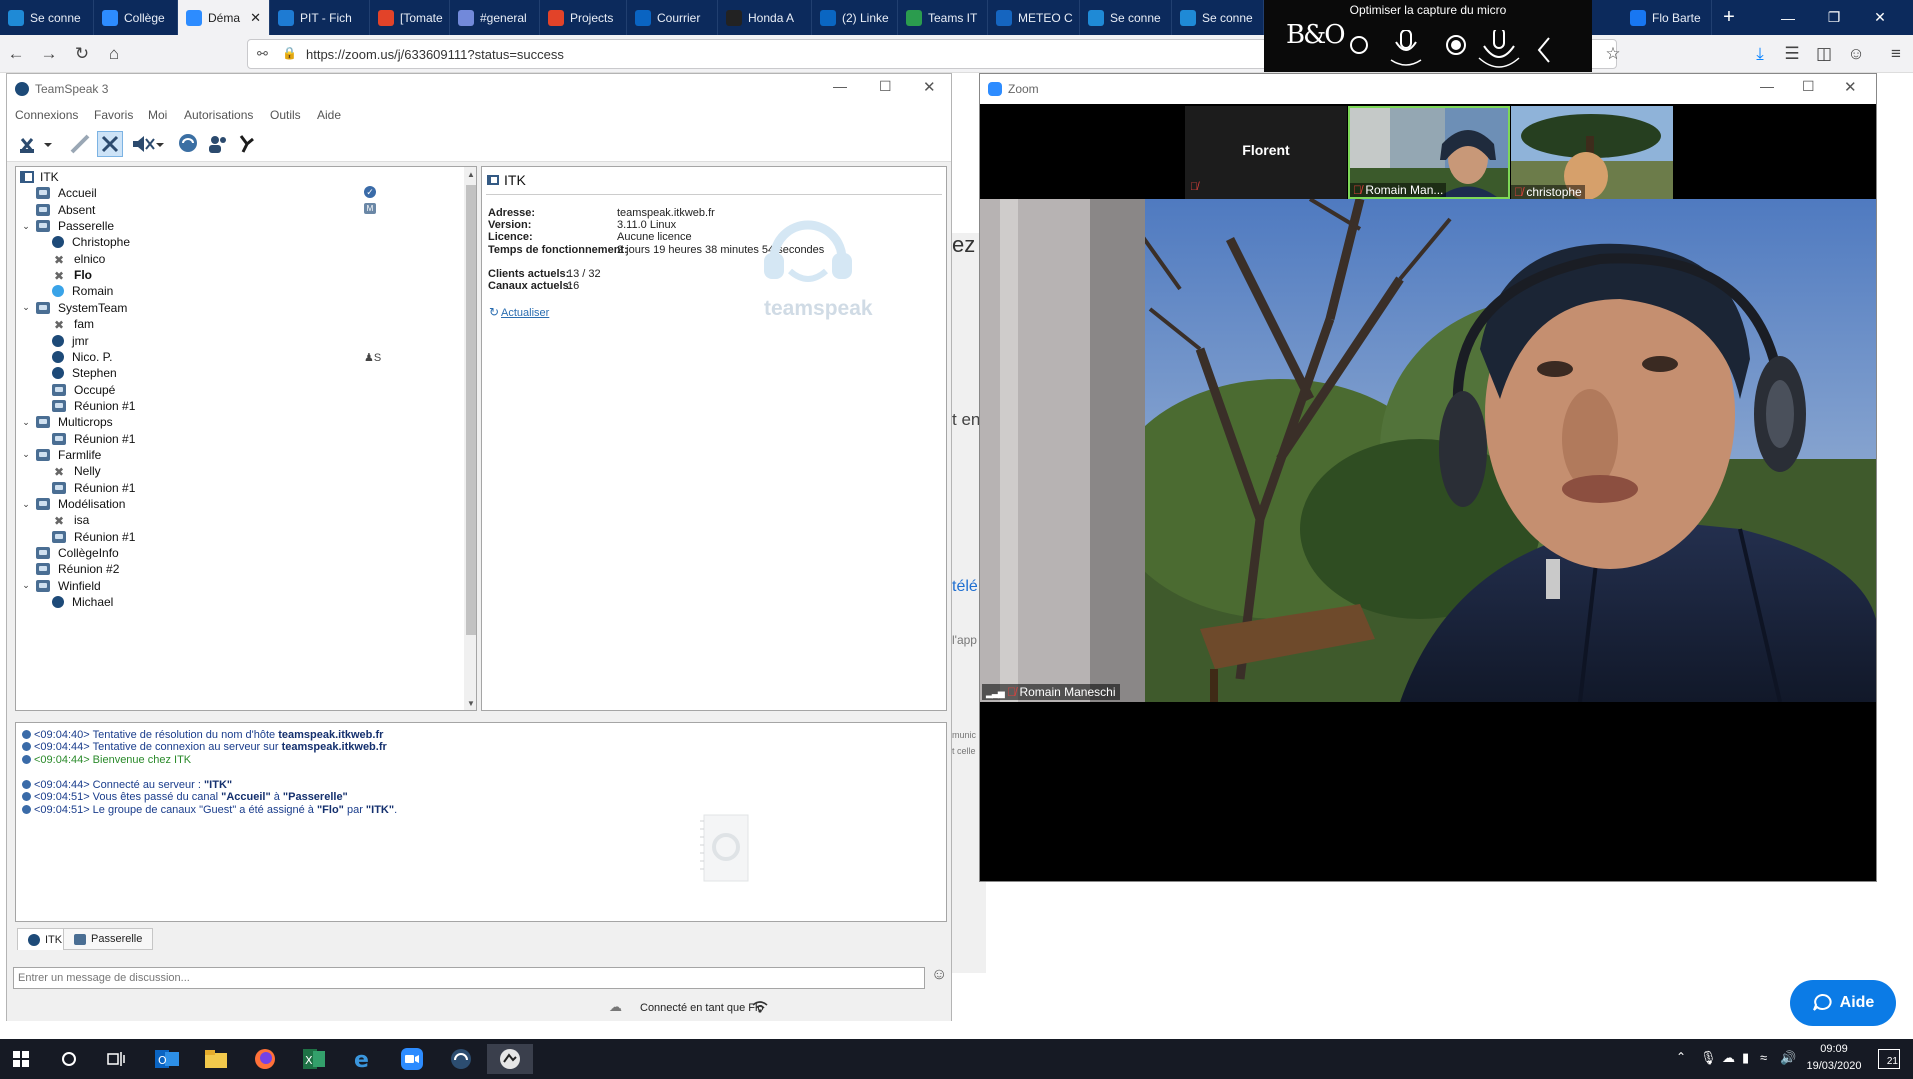 Image resolution: width=1913 pixels, height=1079 pixels. Describe the element at coordinates (1896, 54) in the screenshot. I see `menu-icon: ≡` at that location.